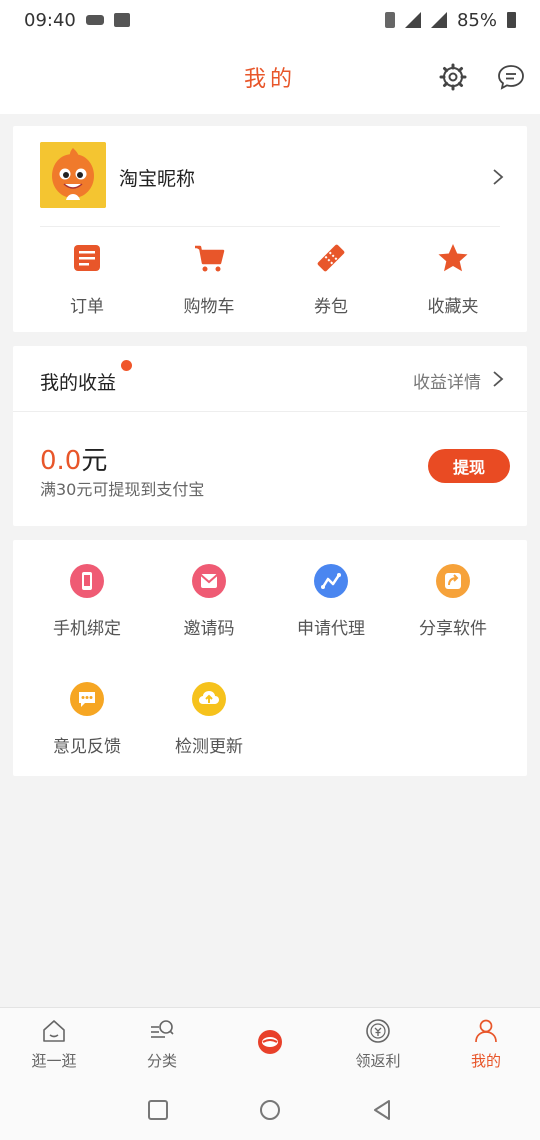  I want to click on cart-icon, so click(210, 258).